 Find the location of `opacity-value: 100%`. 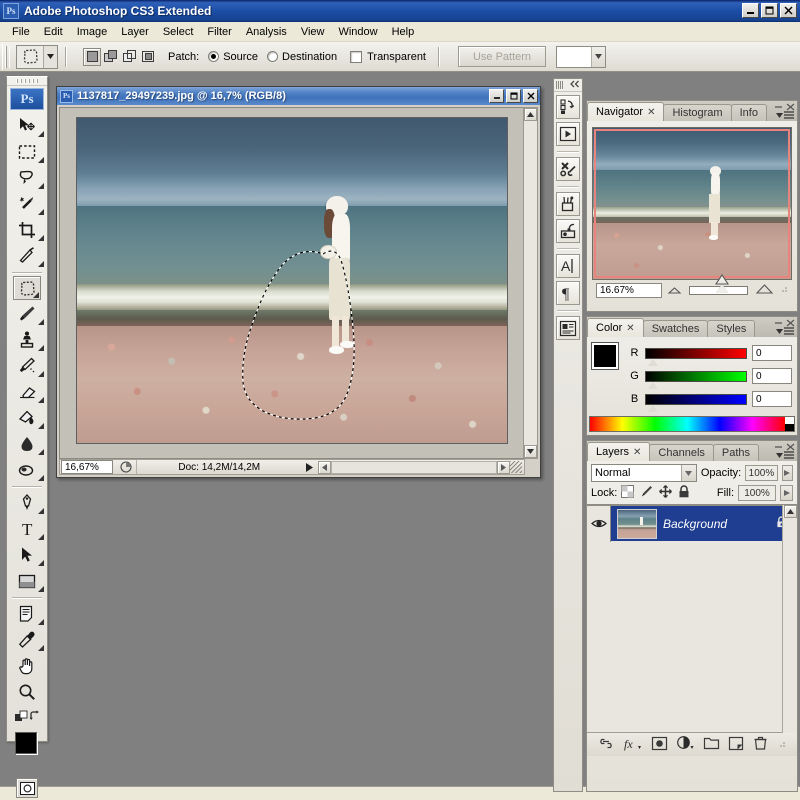

opacity-value: 100% is located at coordinates (761, 473).